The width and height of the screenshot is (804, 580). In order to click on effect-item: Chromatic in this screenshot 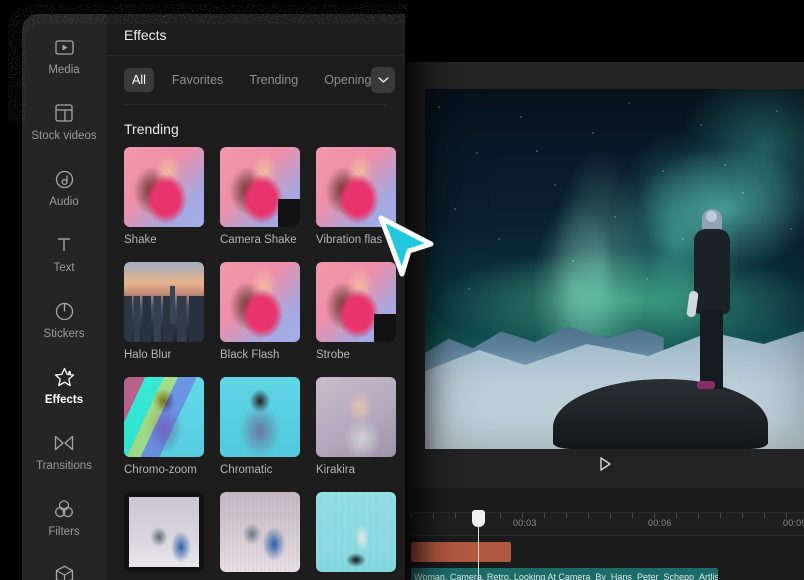, I will do `click(260, 426)`.